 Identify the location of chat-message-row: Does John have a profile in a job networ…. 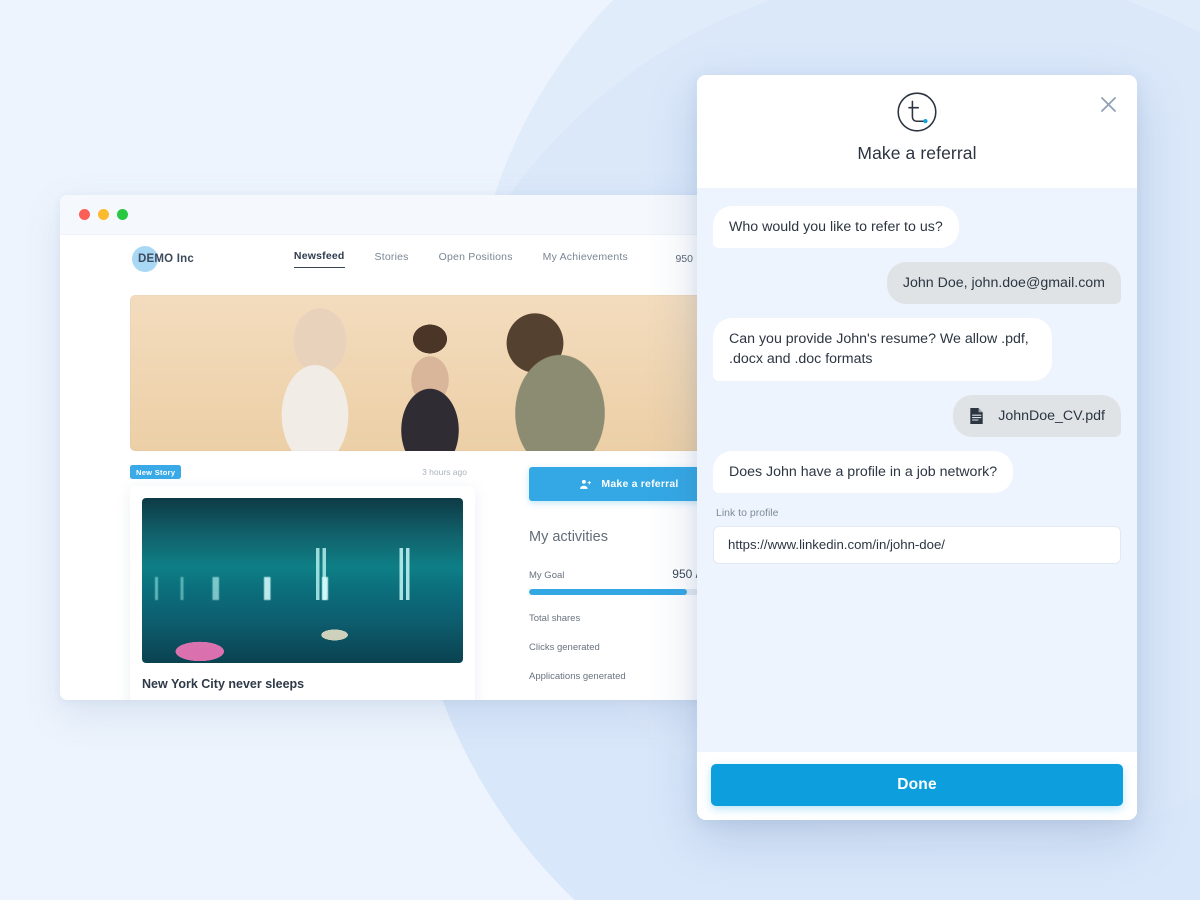
(917, 471).